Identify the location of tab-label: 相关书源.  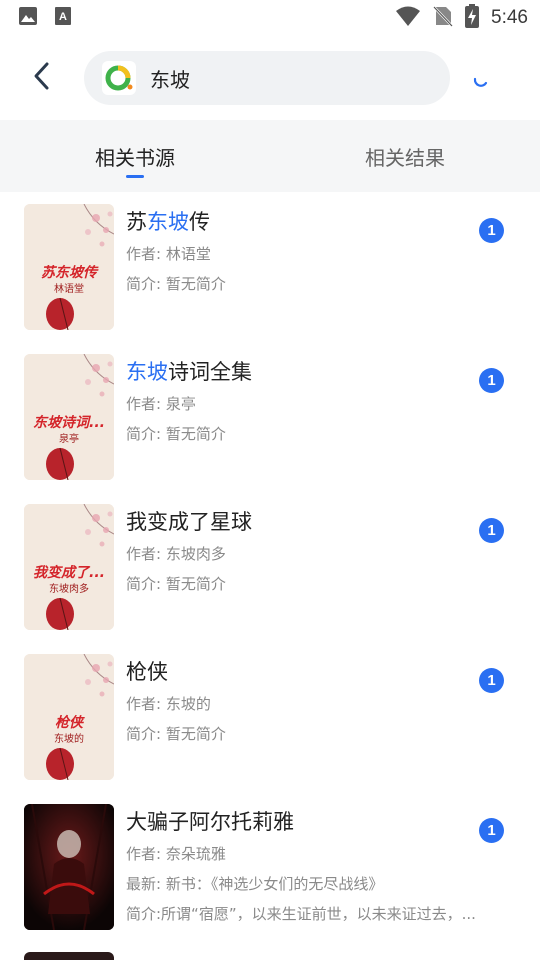
(135, 157).